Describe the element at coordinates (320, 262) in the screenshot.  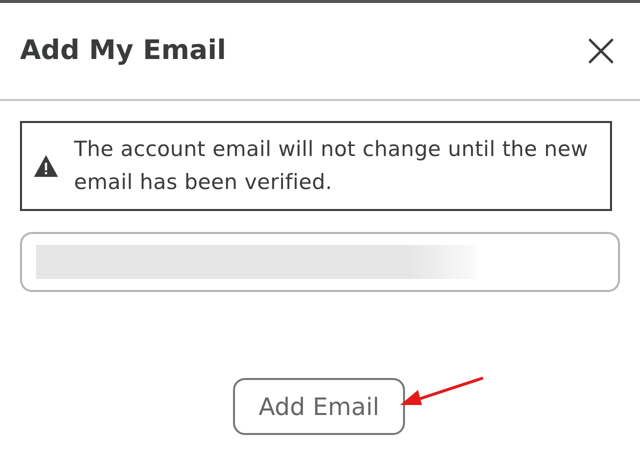
I see `email-field` at that location.